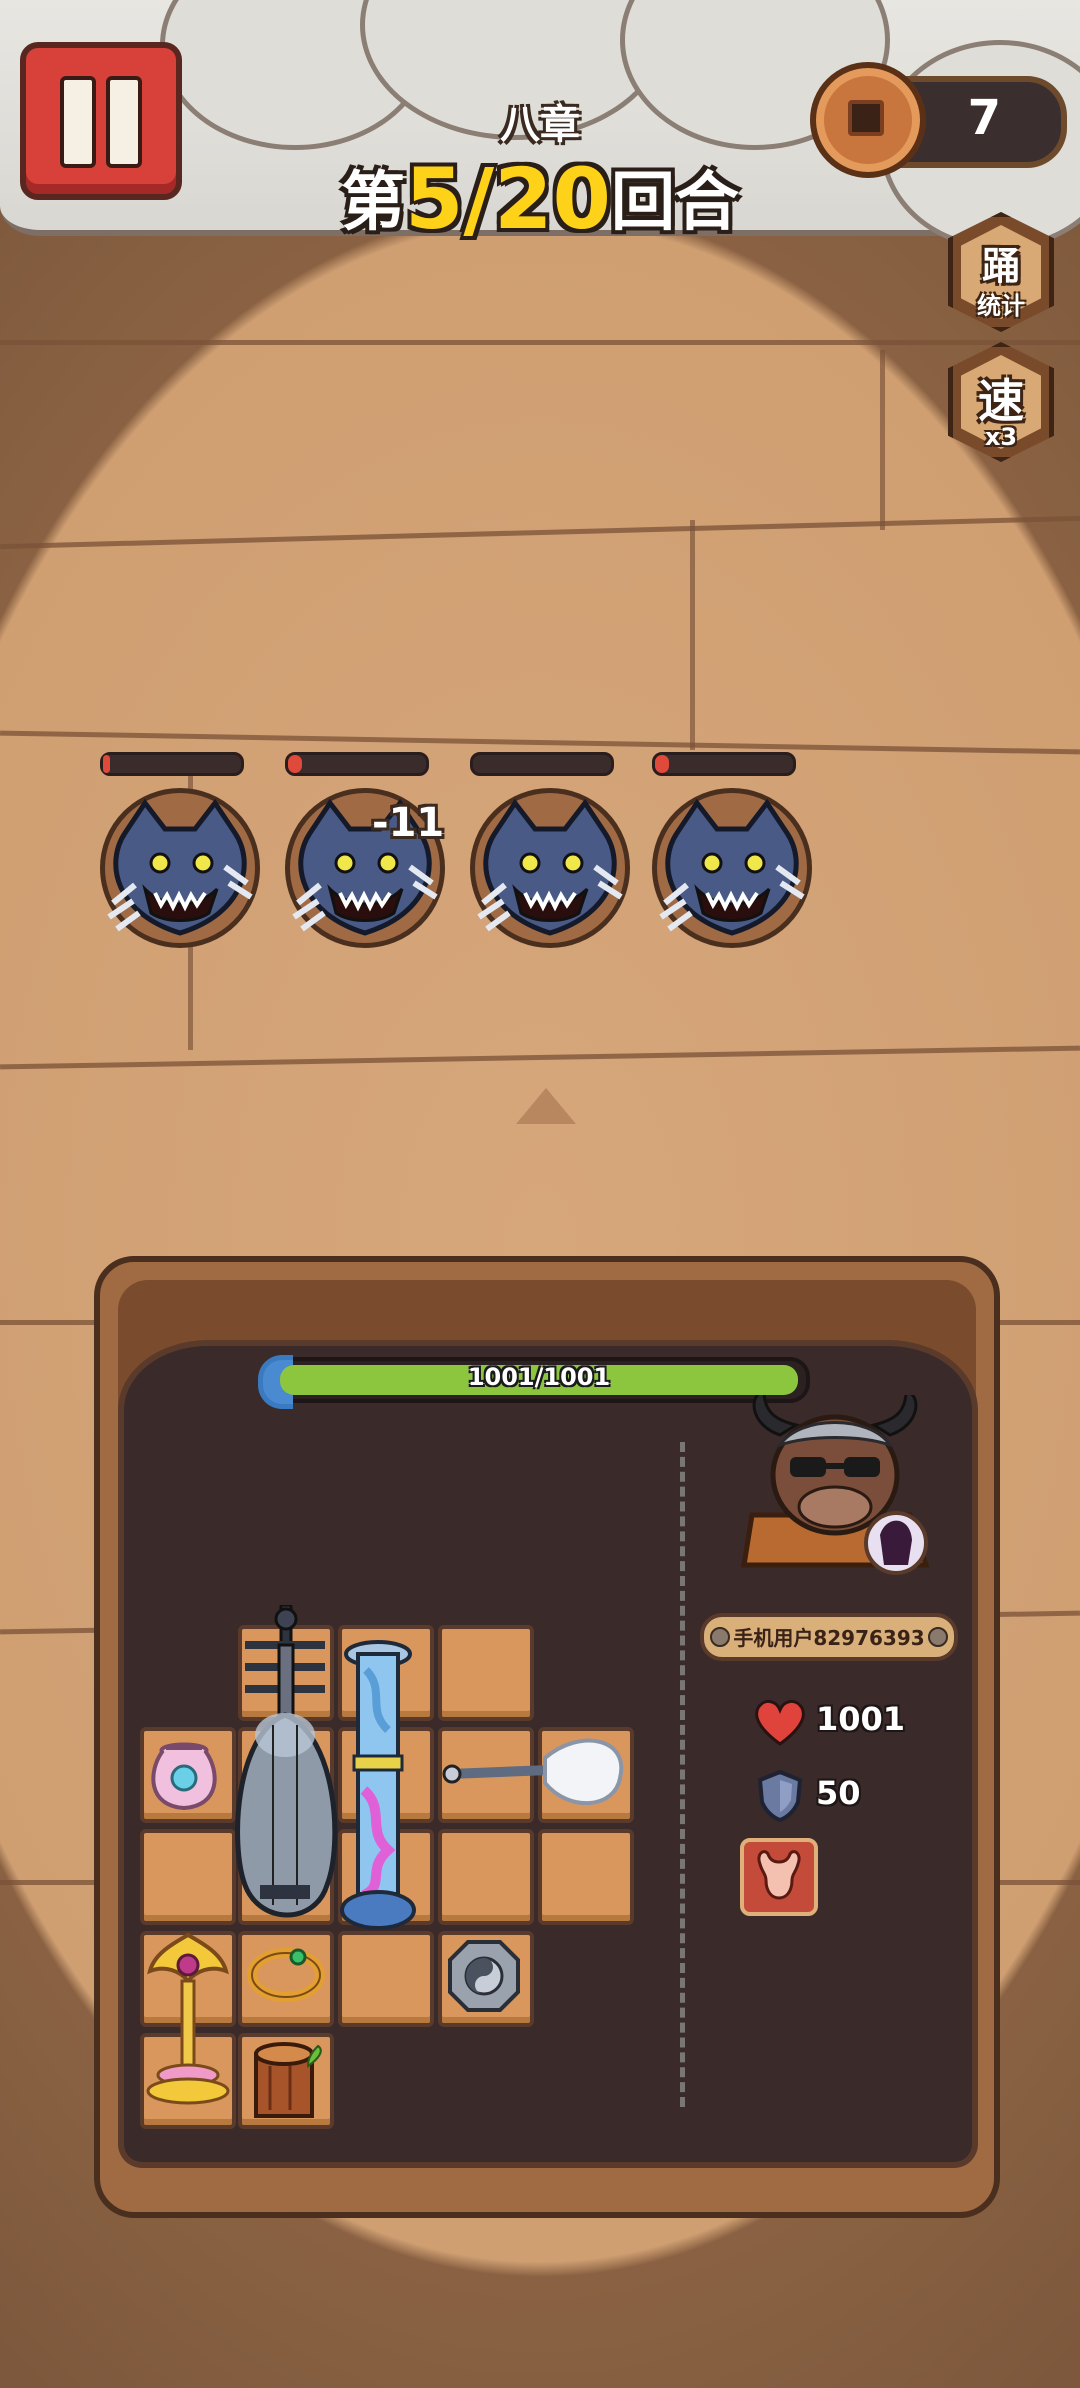  I want to click on shield-icon, so click(780, 1795).